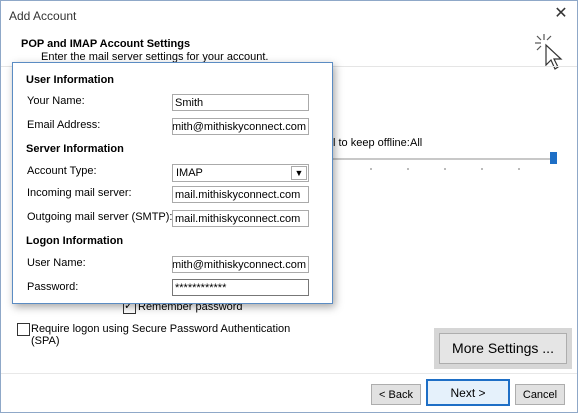 The width and height of the screenshot is (578, 413). I want to click on user-name-label: User Name:, so click(56, 263).